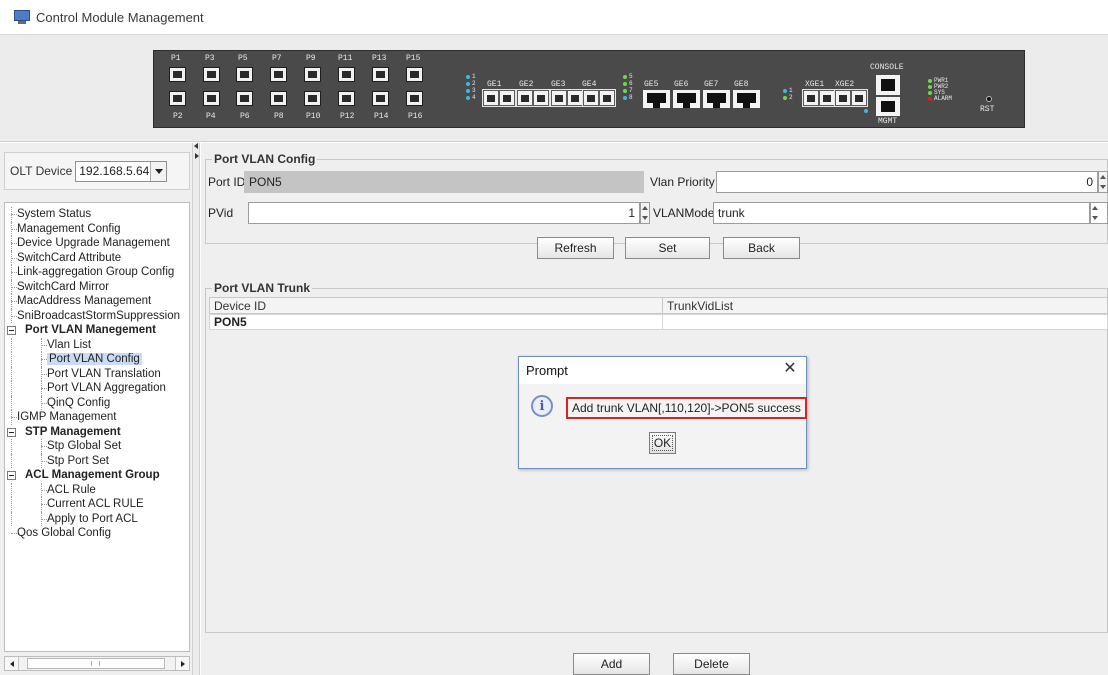 The width and height of the screenshot is (1108, 675). I want to click on pon-port-p10, so click(312, 98).